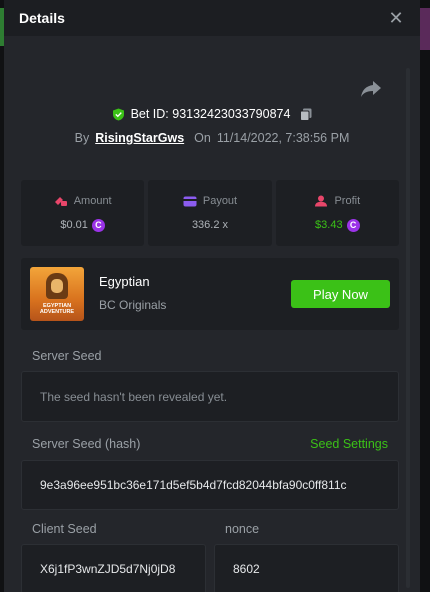 The image size is (430, 592). I want to click on verified-shield-icon, so click(118, 114).